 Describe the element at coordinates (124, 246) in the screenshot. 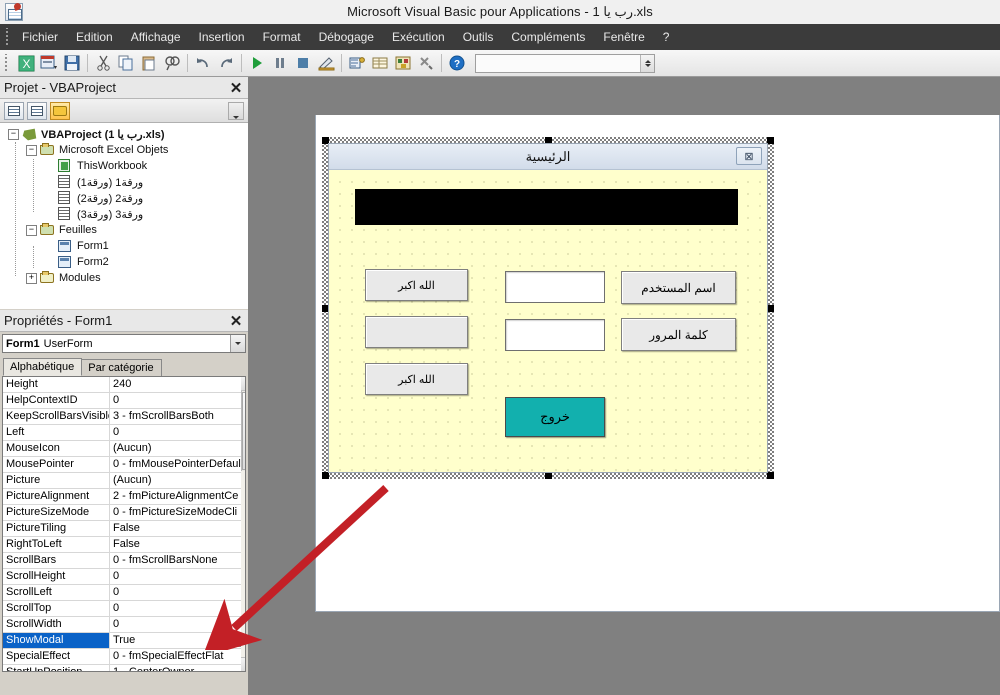

I see `tree-node-form1: Form1` at that location.